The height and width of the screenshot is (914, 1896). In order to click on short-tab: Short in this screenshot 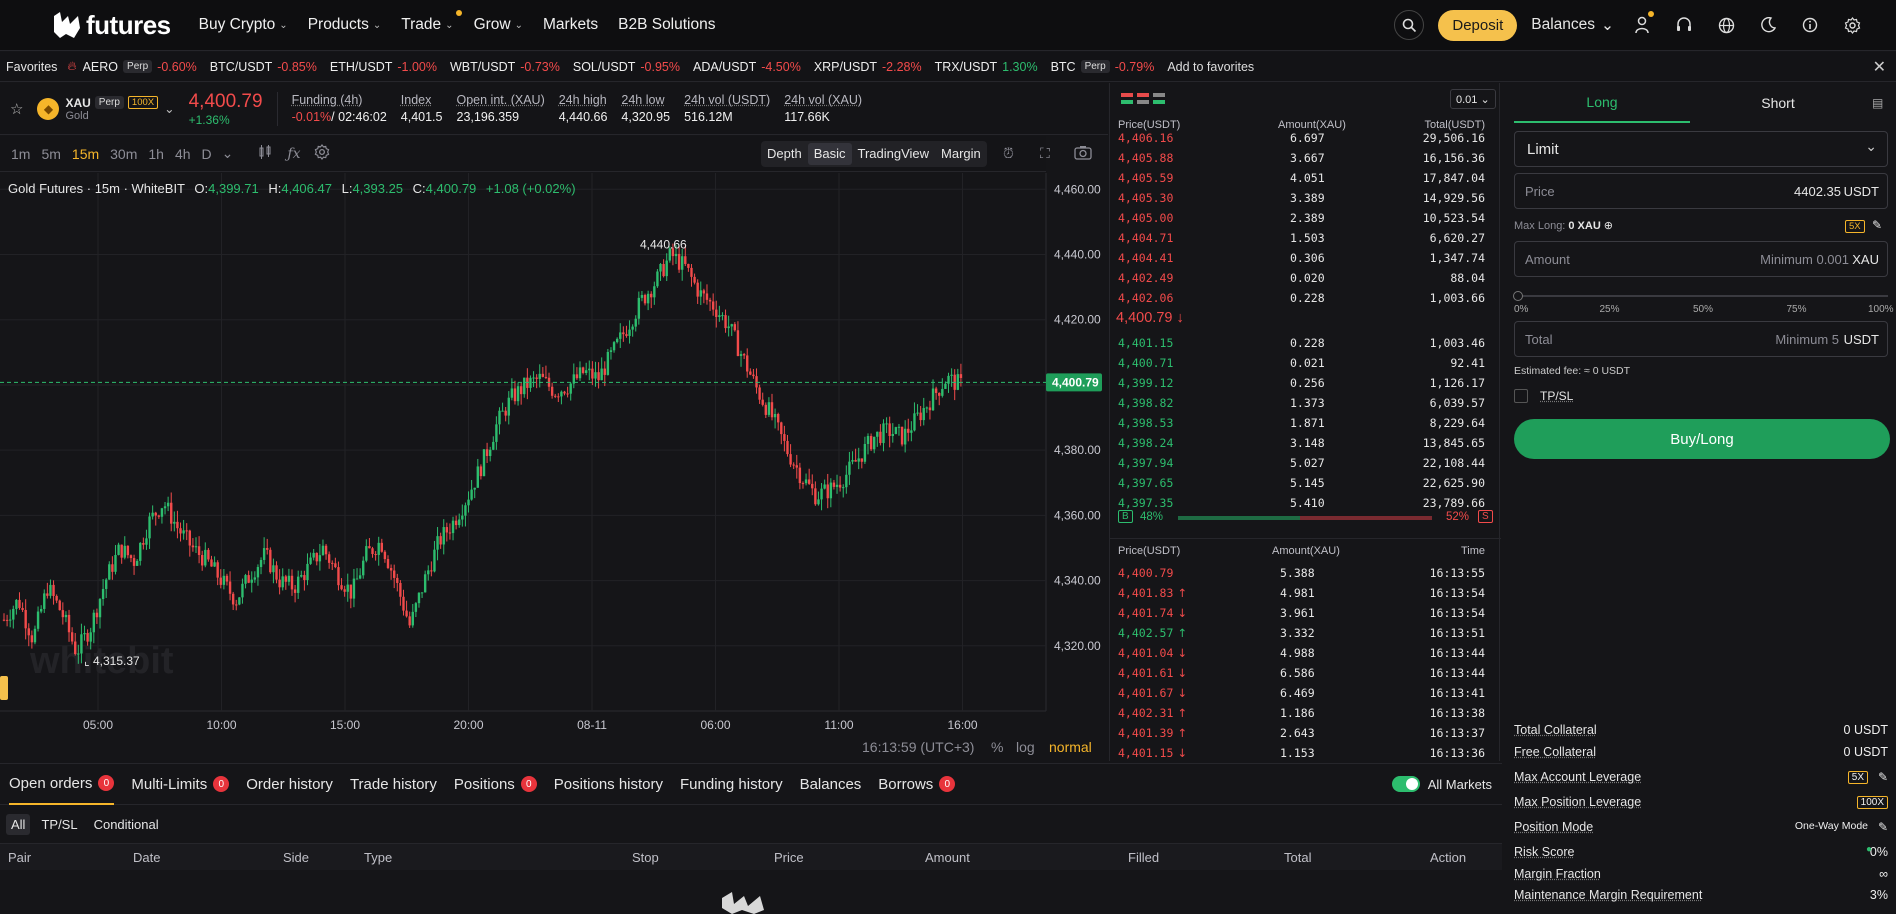, I will do `click(1778, 103)`.